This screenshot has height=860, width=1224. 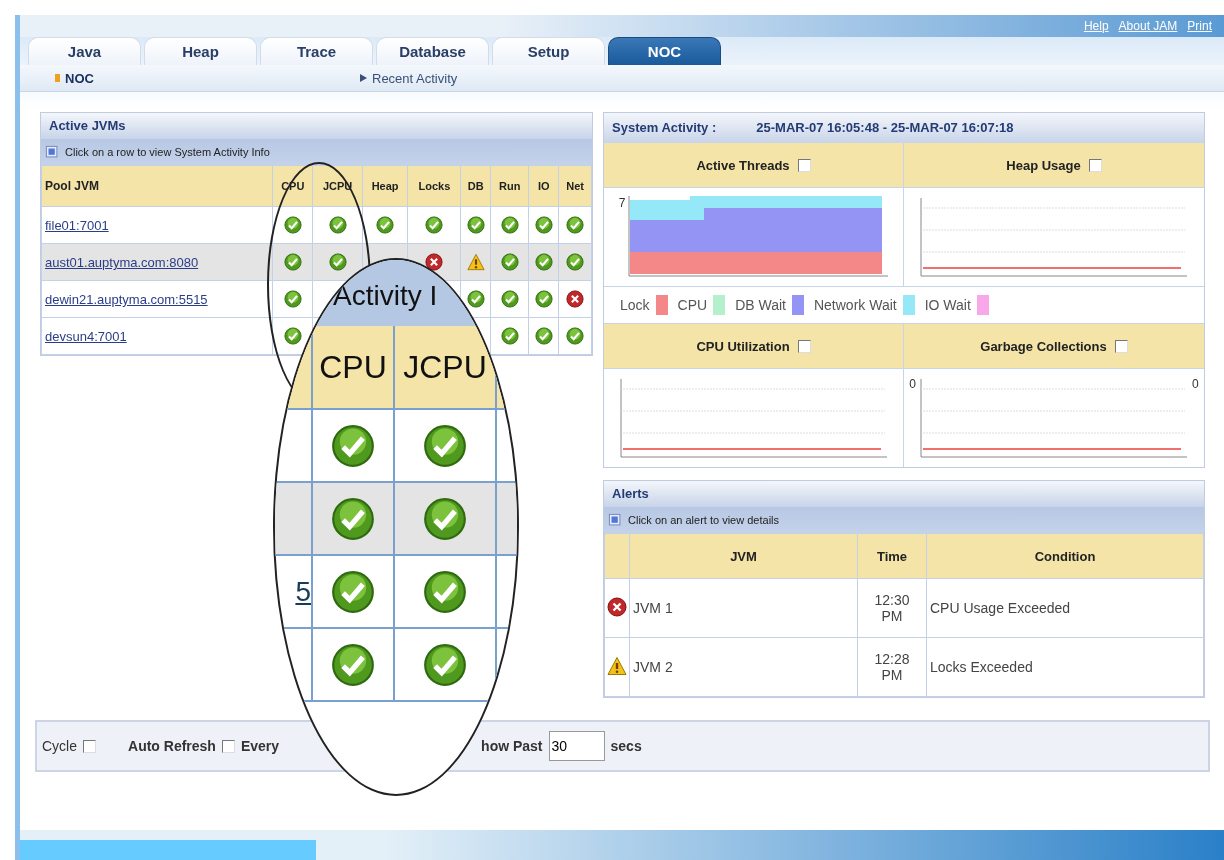 What do you see at coordinates (635, 305) in the screenshot?
I see `legend-label: Lock` at bounding box center [635, 305].